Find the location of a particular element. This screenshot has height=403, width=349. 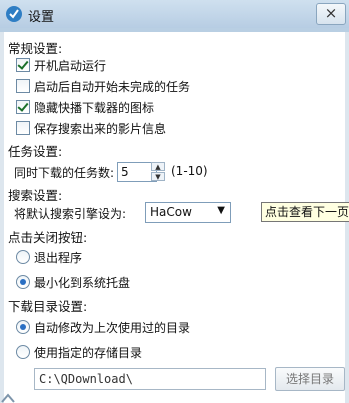

general-heading: 常规设置: is located at coordinates (35, 48).